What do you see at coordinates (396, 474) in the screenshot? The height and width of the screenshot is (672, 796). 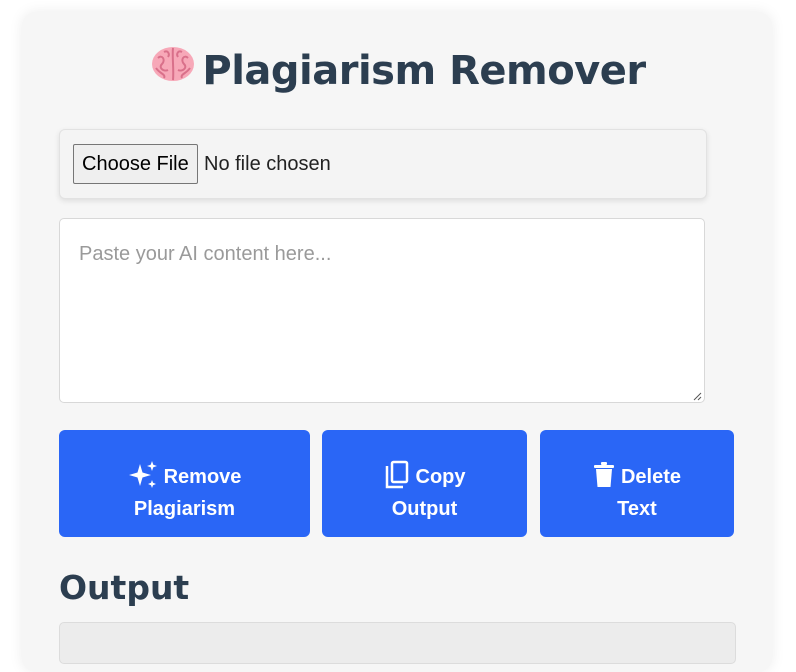 I see `copy-icon` at bounding box center [396, 474].